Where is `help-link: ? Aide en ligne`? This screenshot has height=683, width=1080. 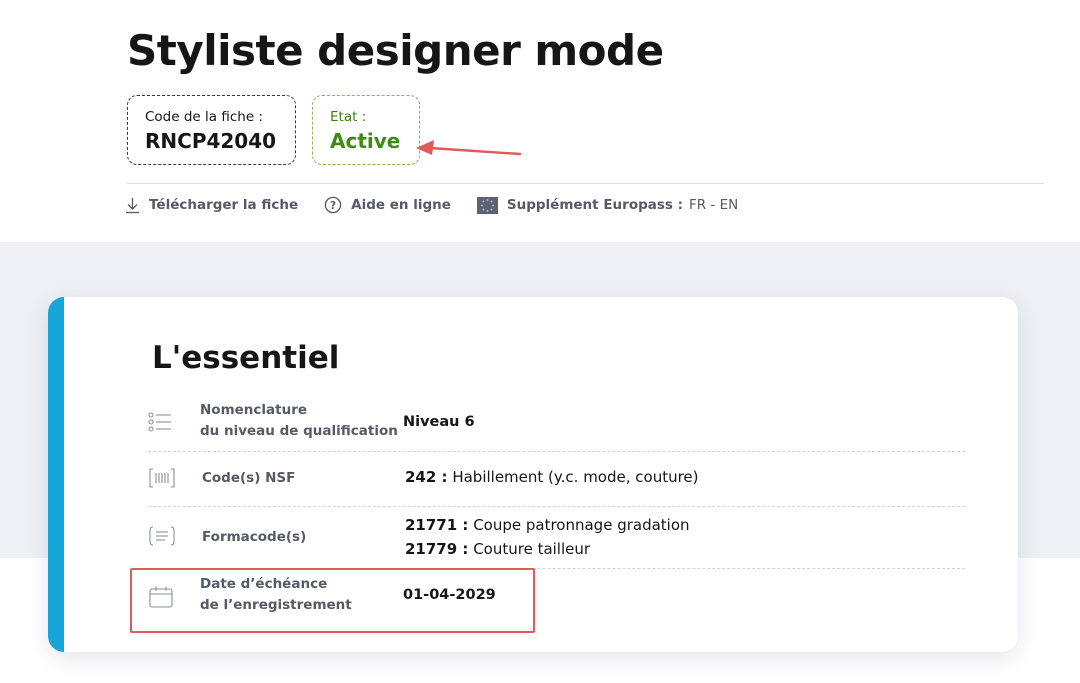 help-link: ? Aide en ligne is located at coordinates (387, 205).